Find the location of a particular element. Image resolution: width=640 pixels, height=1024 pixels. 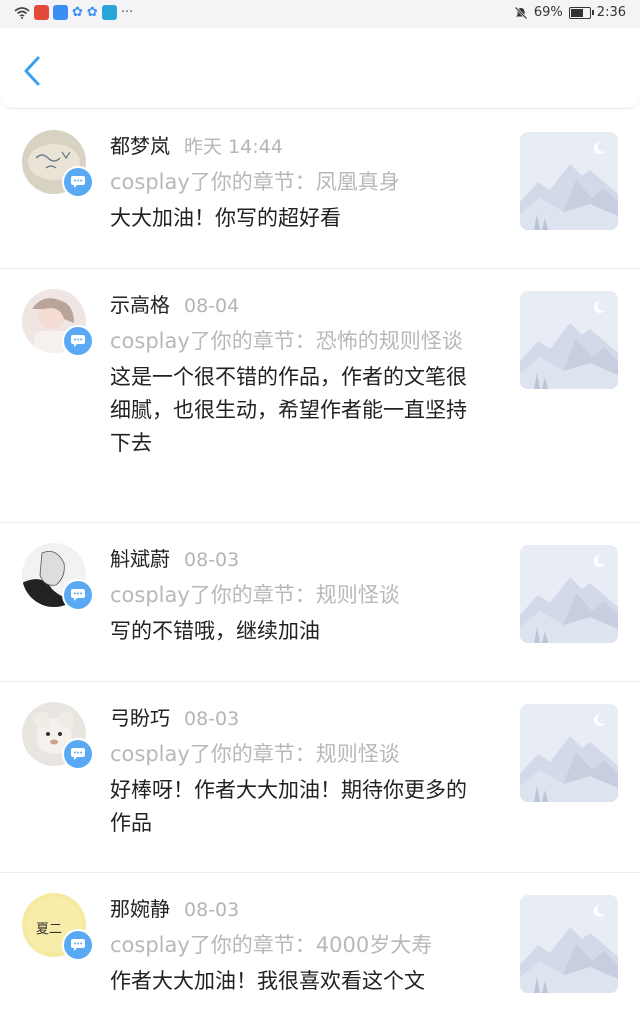

chapter-reference: cosplay了你的章节：恐怖的规则怪谈 is located at coordinates (297, 341).